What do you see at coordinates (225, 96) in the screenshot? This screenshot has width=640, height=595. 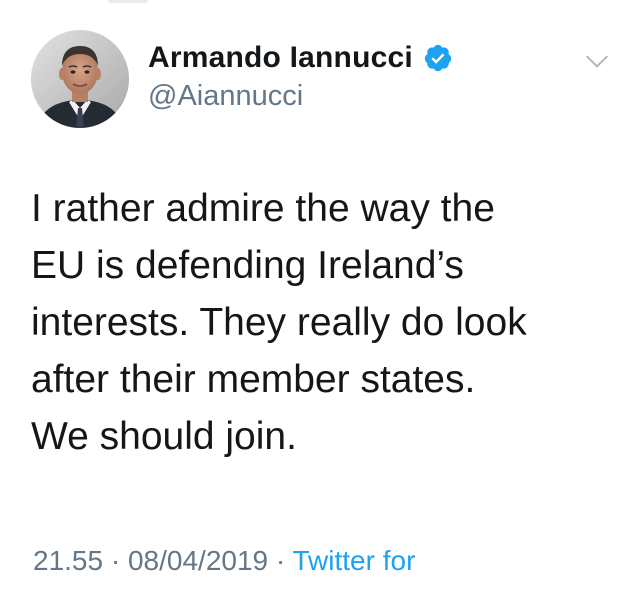 I see `user-handle: @Aiannucci` at bounding box center [225, 96].